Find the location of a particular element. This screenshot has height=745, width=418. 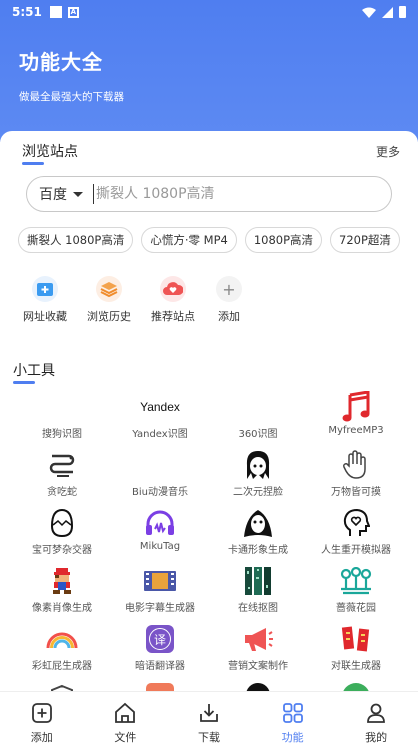

quick-history: 浏览历史 is located at coordinates (109, 300).